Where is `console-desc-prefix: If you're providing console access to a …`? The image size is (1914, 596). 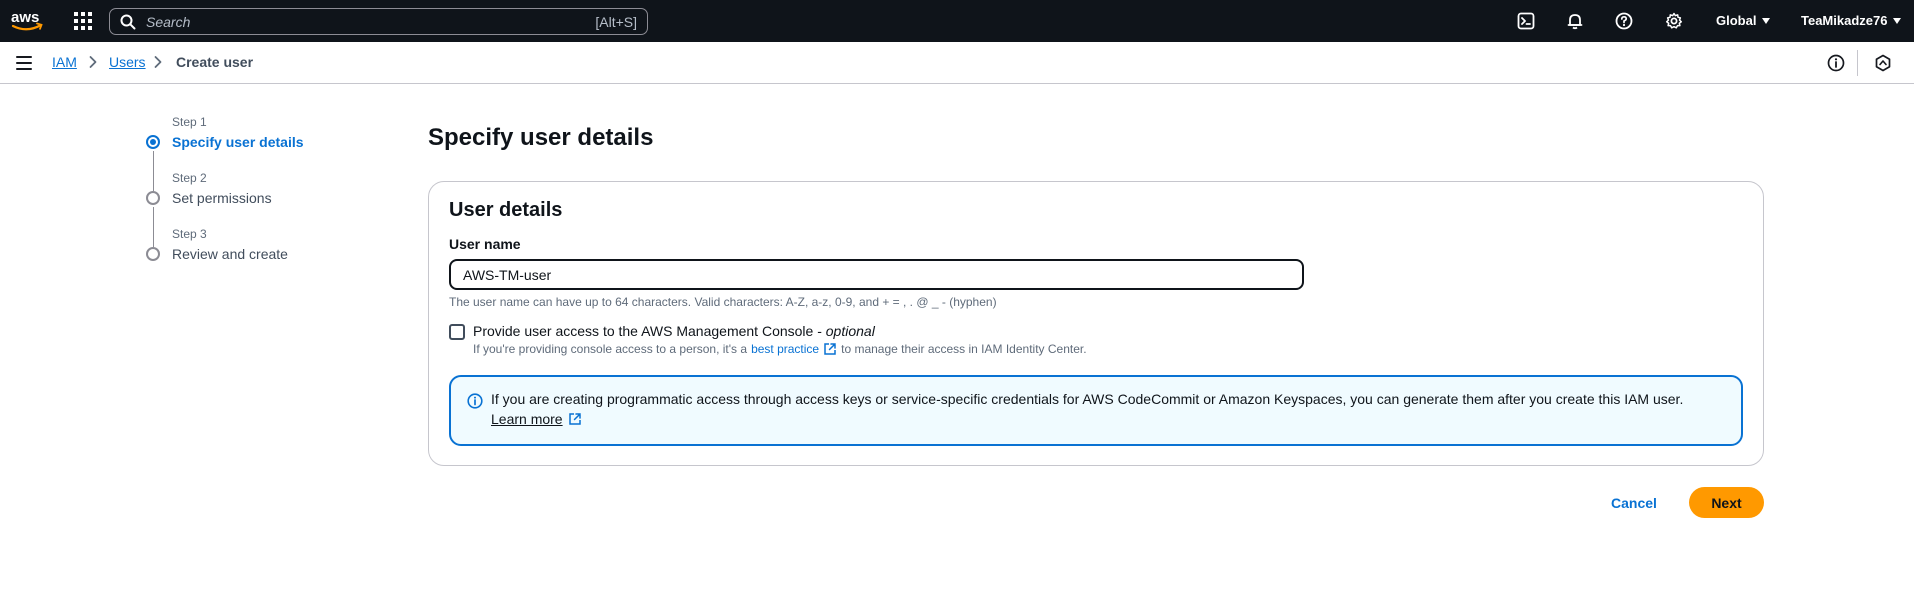 console-desc-prefix: If you're providing console access to a … is located at coordinates (610, 349).